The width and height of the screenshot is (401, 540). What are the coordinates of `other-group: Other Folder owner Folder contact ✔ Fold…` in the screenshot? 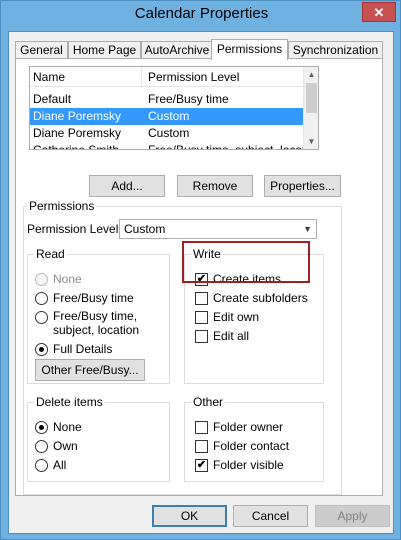 It's located at (254, 438).